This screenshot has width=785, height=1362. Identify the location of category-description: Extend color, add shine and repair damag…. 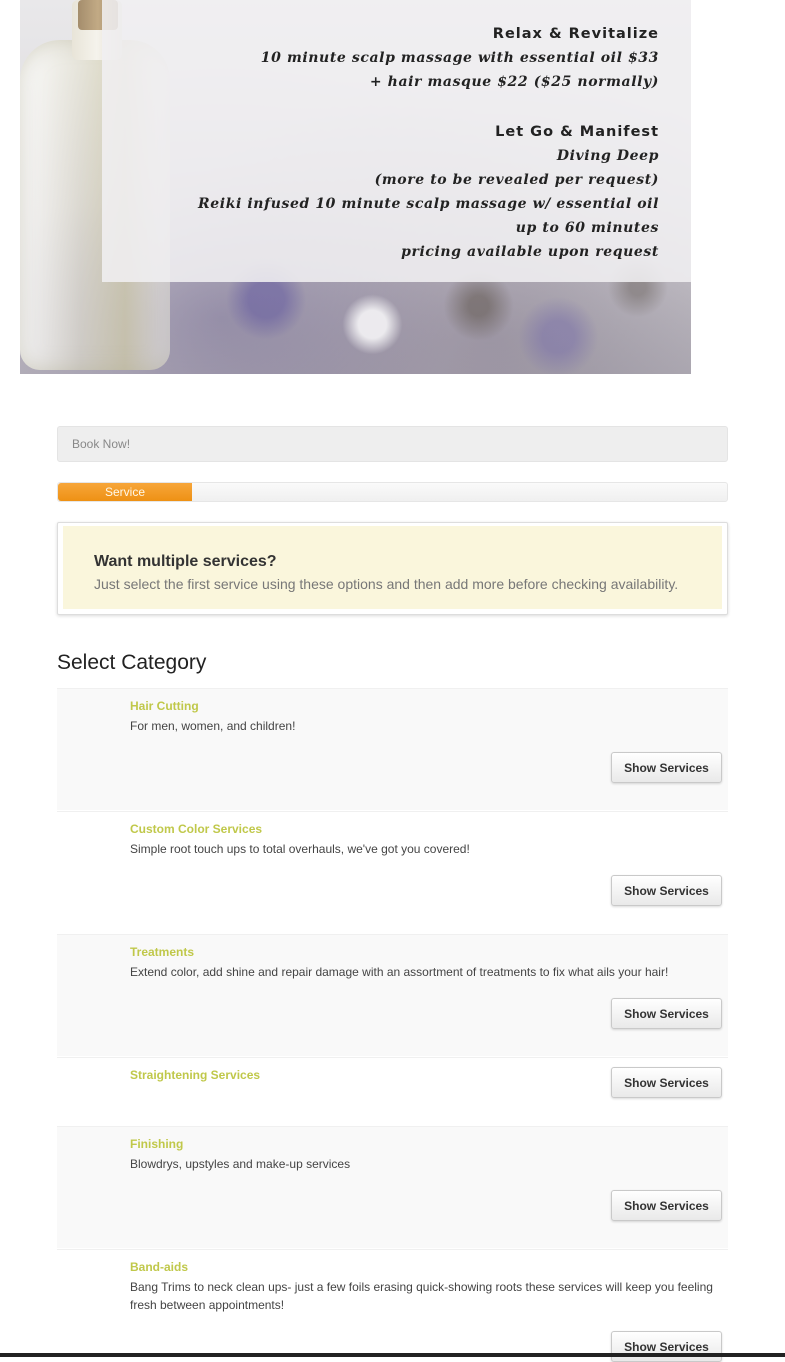
(399, 972).